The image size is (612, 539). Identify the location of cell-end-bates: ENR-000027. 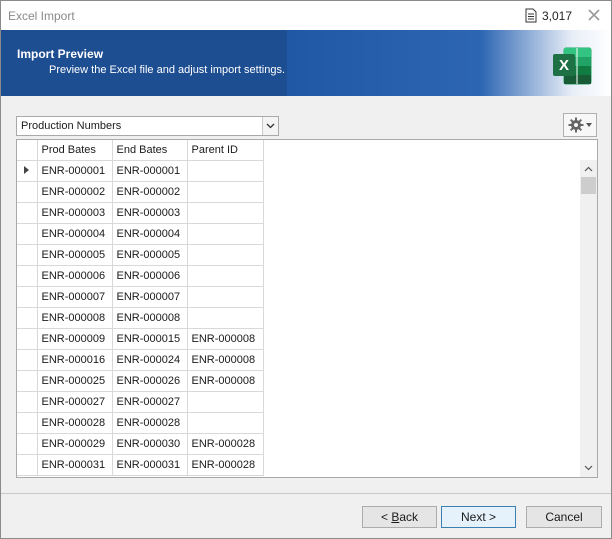
(150, 402).